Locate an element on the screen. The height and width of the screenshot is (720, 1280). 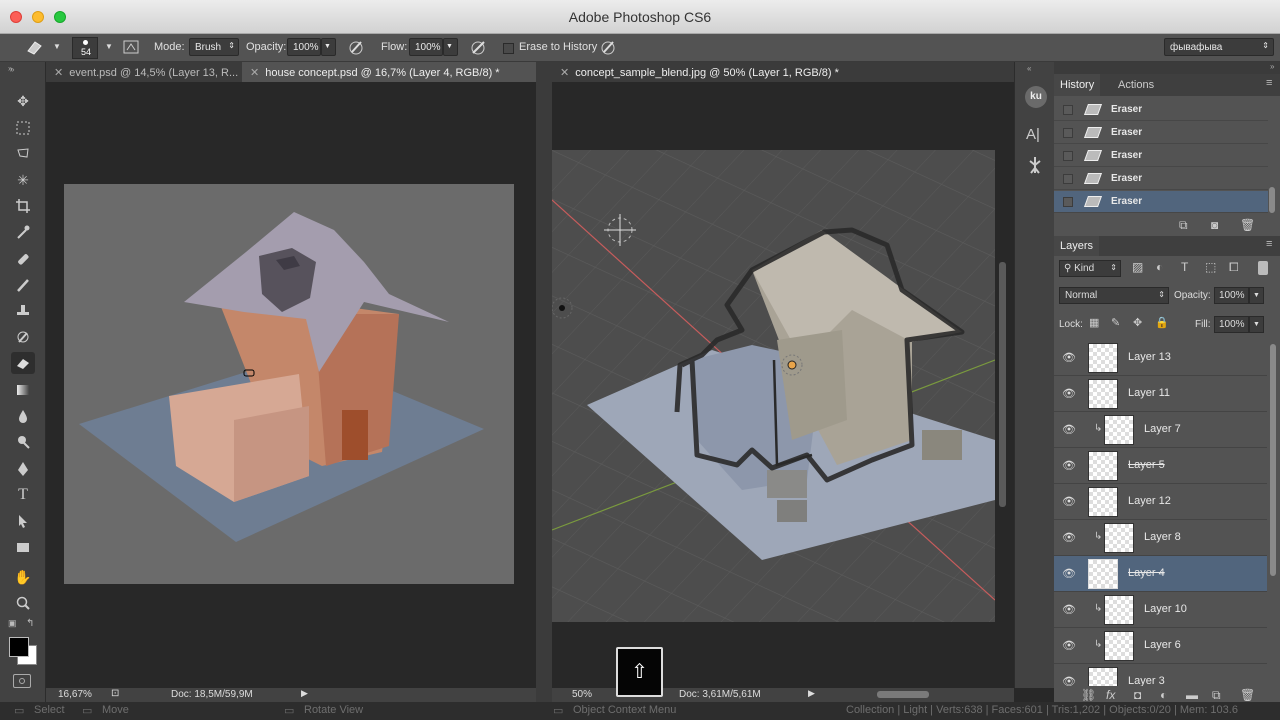
kuler-icon: ku is located at coordinates (1036, 97).